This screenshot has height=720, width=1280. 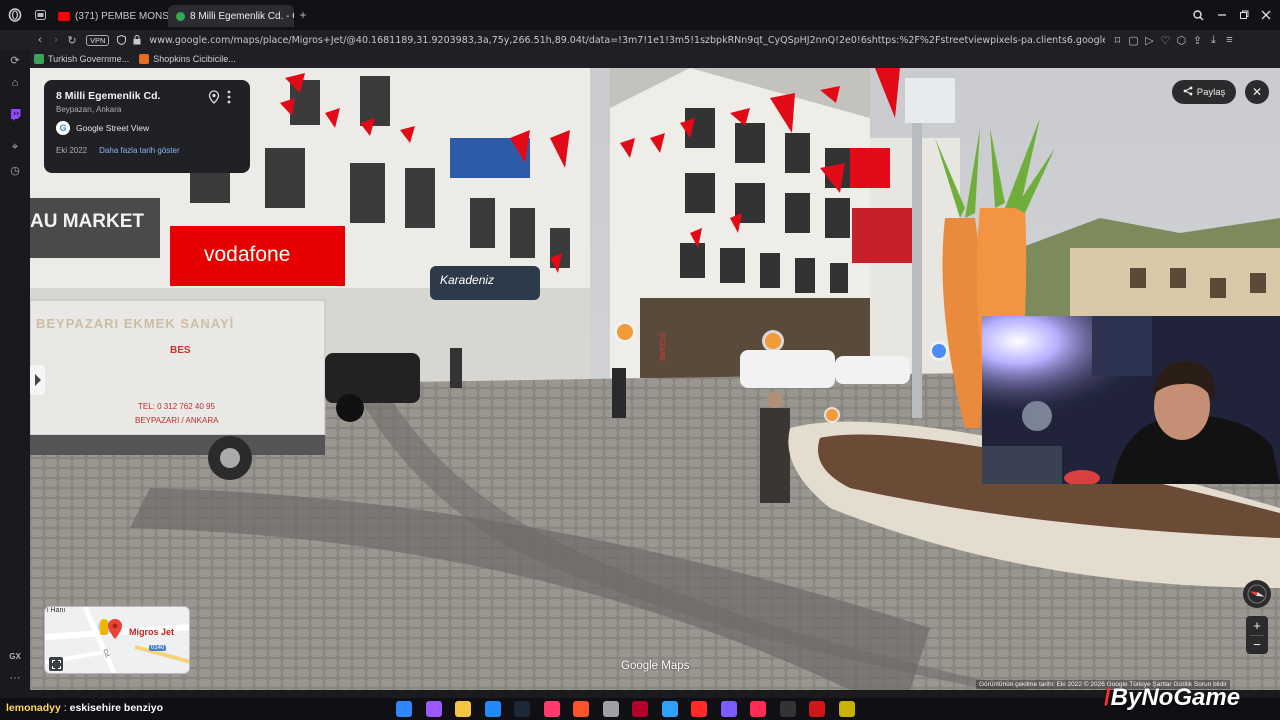 I want to click on back-icon: ‹, so click(x=40, y=40).